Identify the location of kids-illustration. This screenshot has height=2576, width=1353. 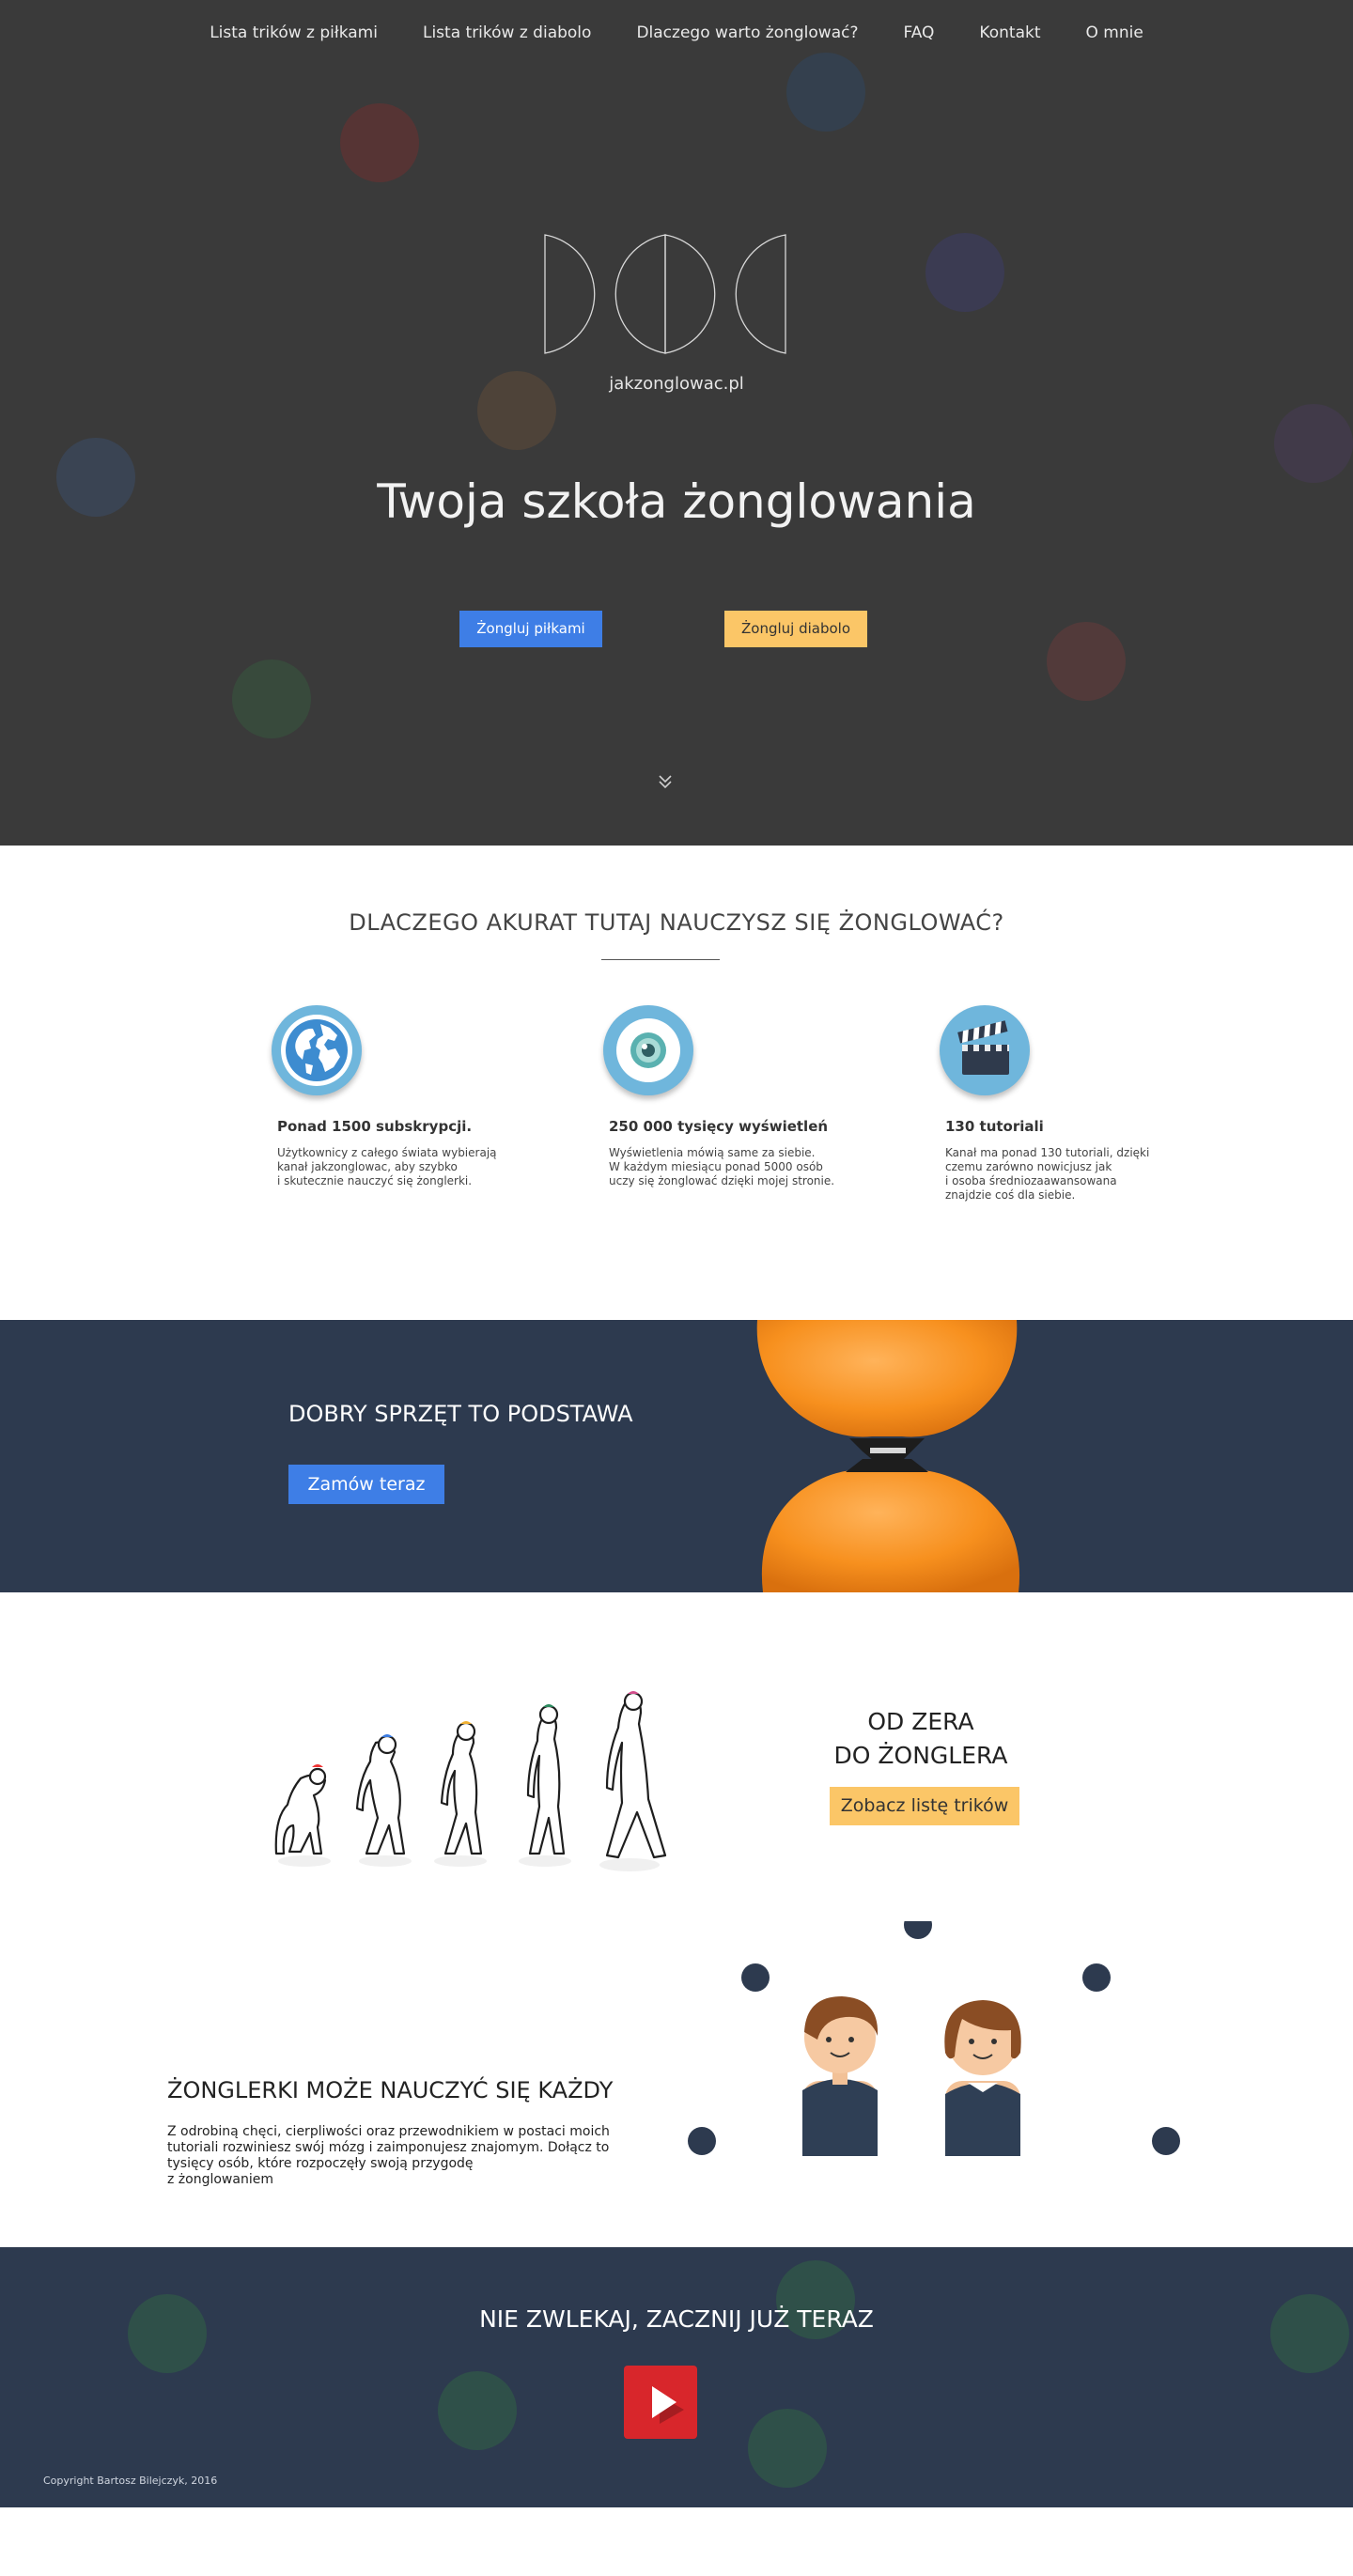
(911, 2076).